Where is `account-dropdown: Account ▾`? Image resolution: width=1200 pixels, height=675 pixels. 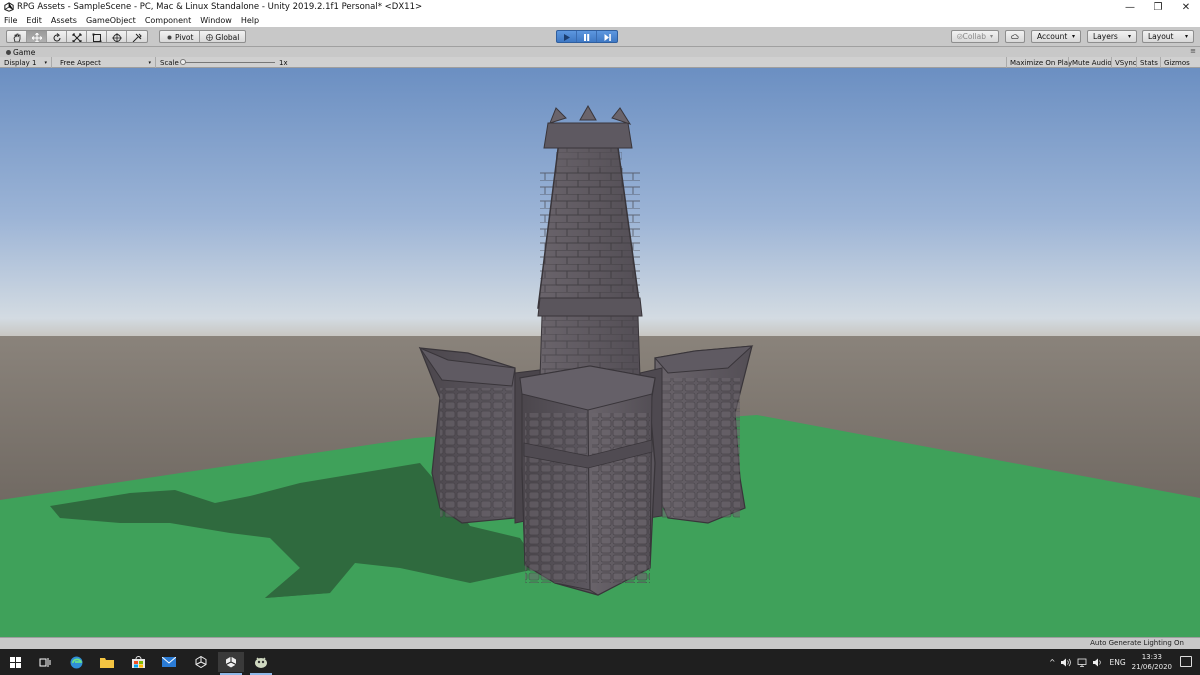
account-dropdown: Account ▾ is located at coordinates (1056, 36).